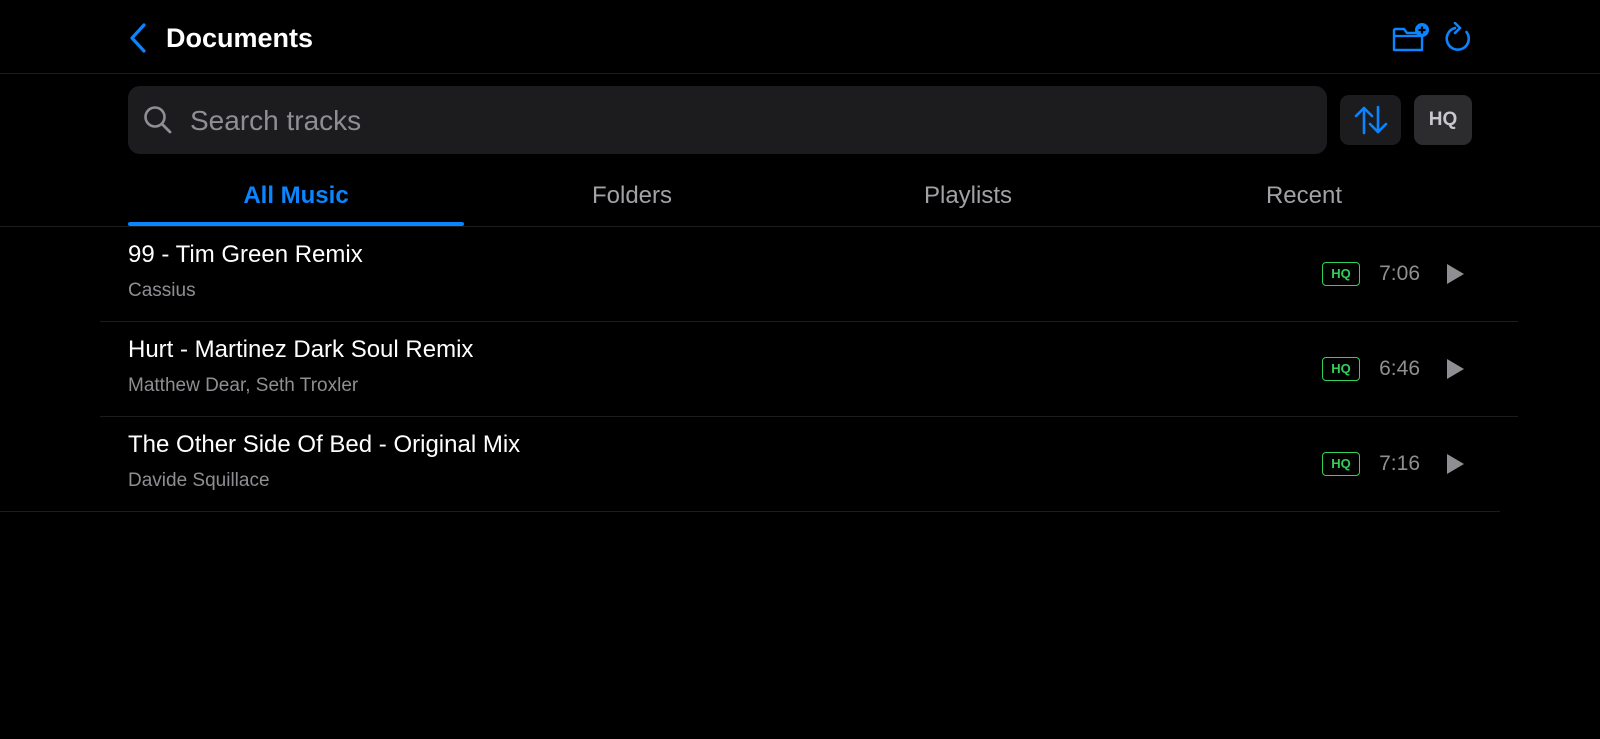 This screenshot has width=1600, height=739. Describe the element at coordinates (750, 511) in the screenshot. I see `row-divider` at that location.